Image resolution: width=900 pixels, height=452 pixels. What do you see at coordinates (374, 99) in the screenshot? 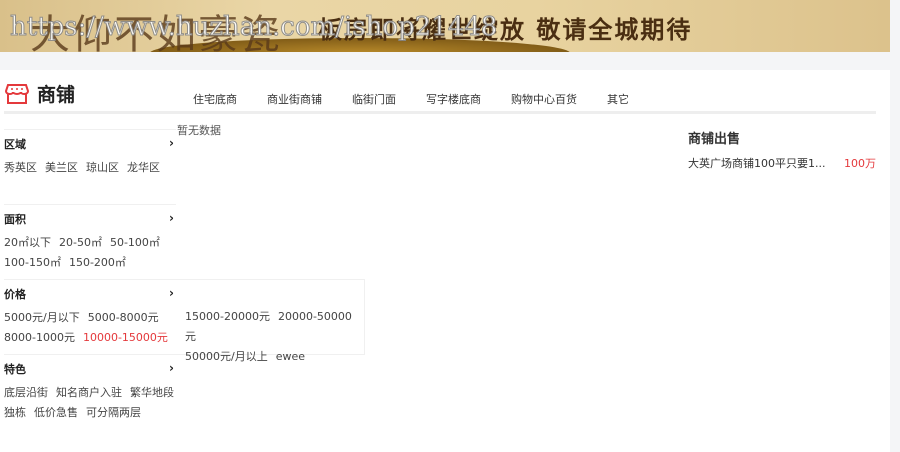
I see `tab-street-front: 临街门面` at bounding box center [374, 99].